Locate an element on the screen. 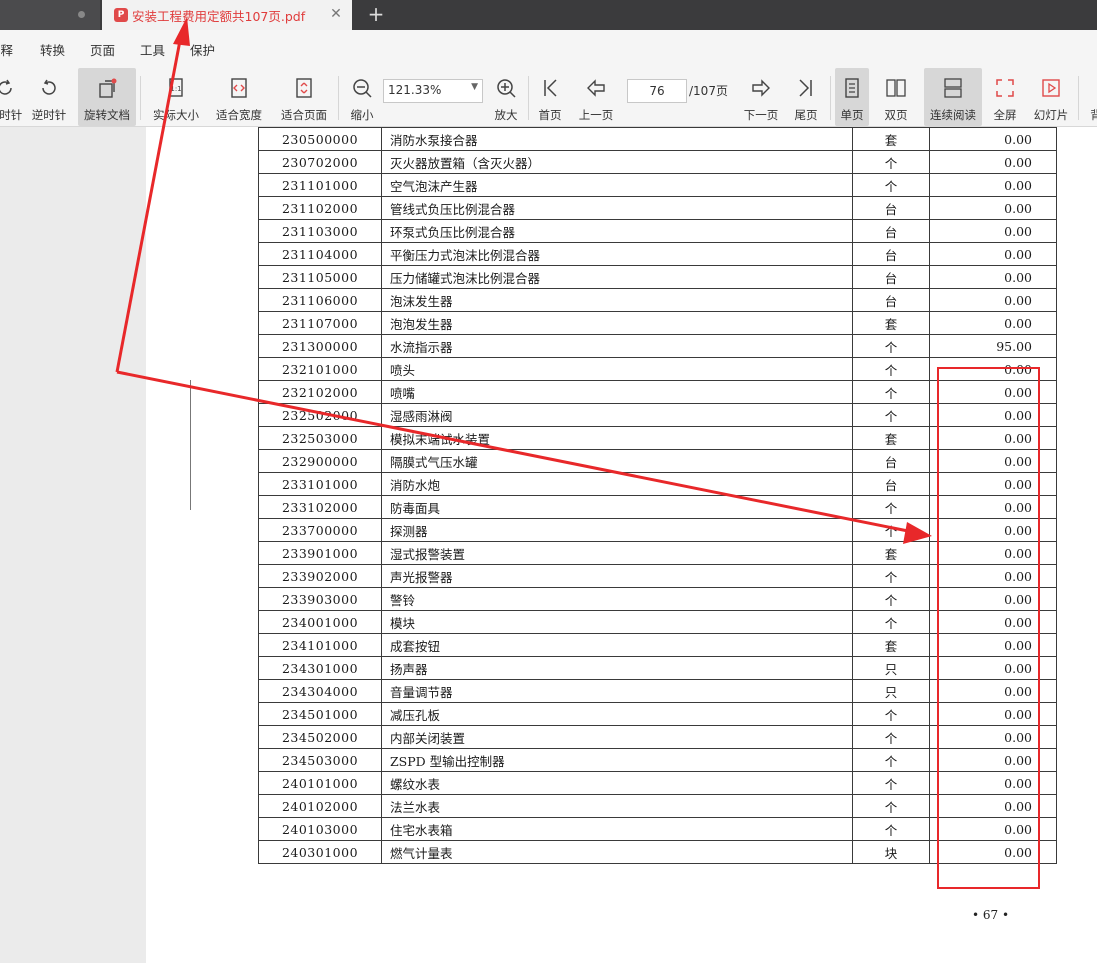  fullscreen-button: 全屏 is located at coordinates (1005, 97).